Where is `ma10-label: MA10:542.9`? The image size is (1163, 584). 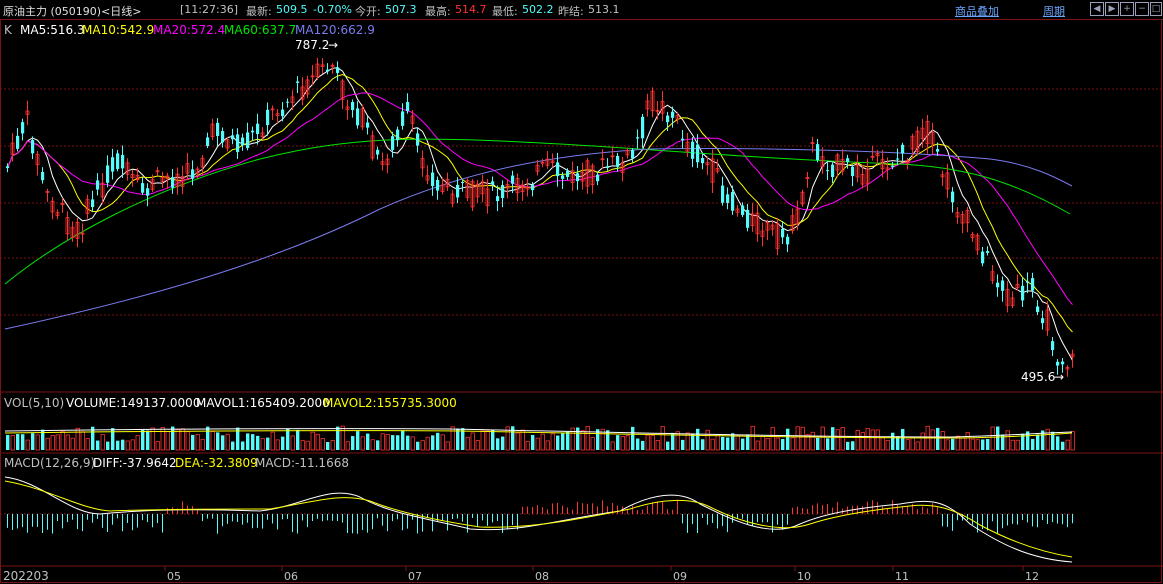
ma10-label: MA10:542.9 is located at coordinates (118, 30).